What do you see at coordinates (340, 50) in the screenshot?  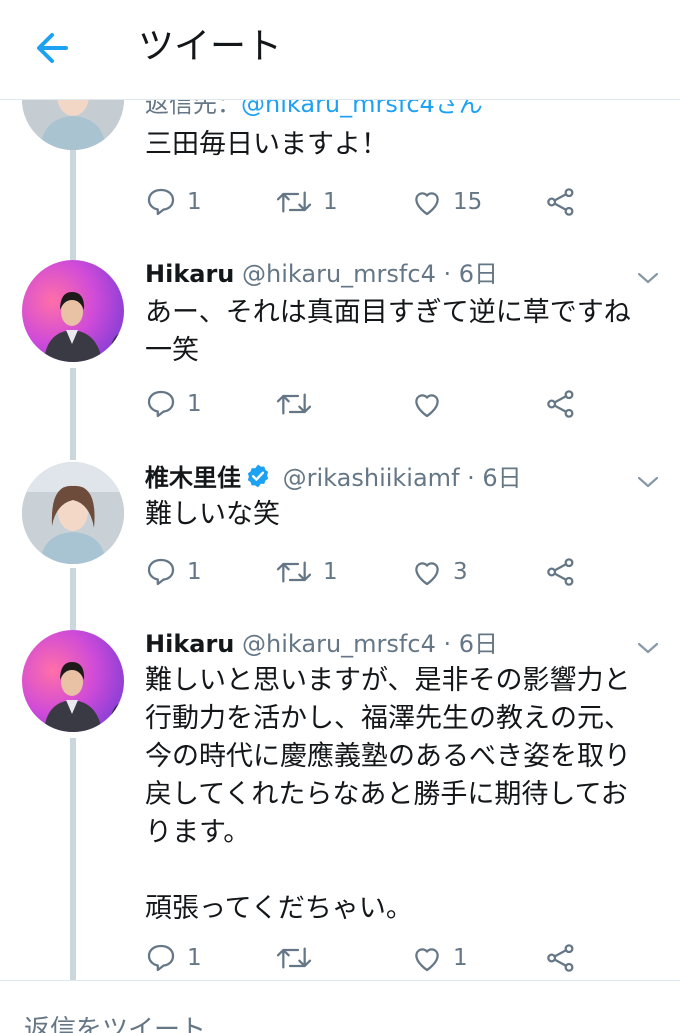 I see `app-header: ツイート` at bounding box center [340, 50].